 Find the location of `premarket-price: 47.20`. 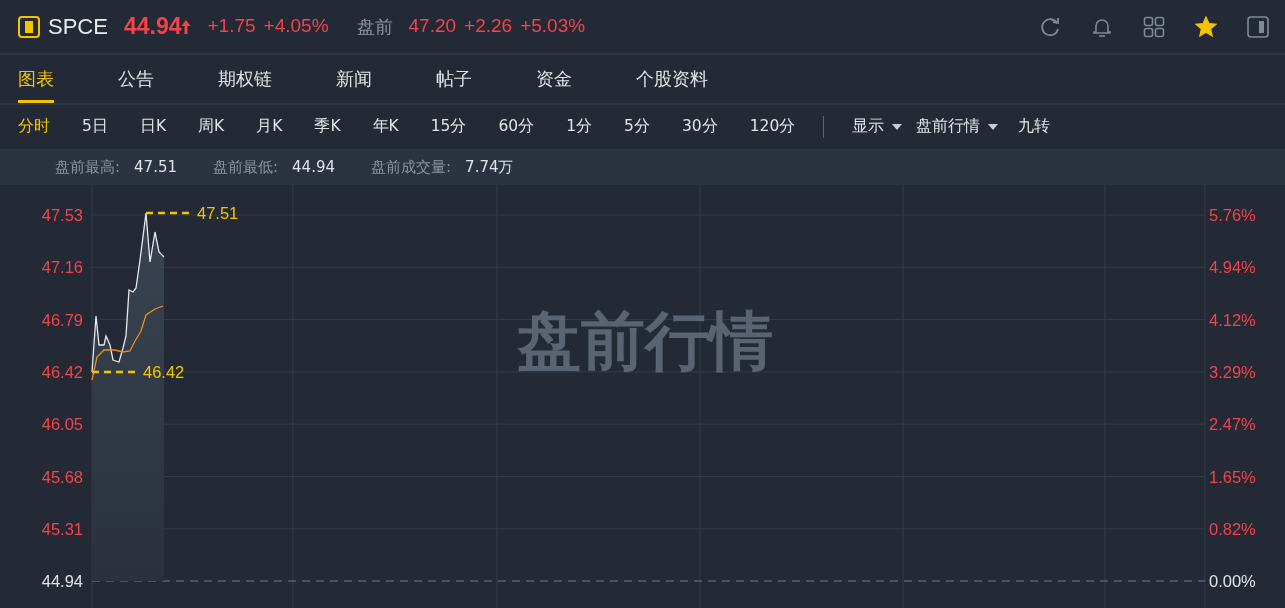

premarket-price: 47.20 is located at coordinates (432, 26).